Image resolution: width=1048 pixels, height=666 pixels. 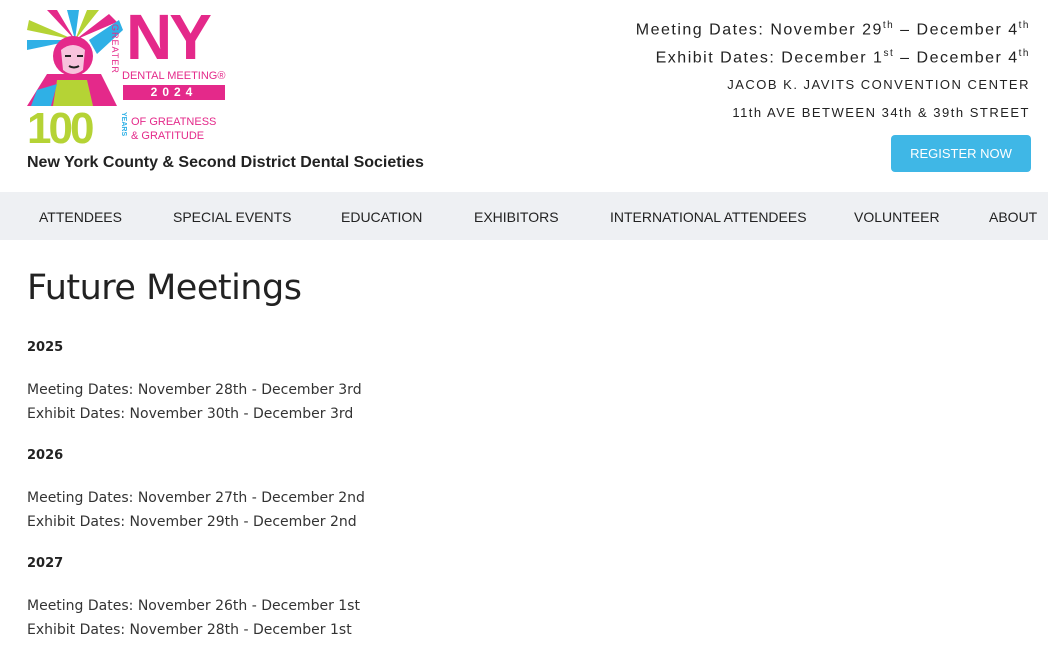 What do you see at coordinates (1013, 216) in the screenshot?
I see `nav-item-about: ABOUT` at bounding box center [1013, 216].